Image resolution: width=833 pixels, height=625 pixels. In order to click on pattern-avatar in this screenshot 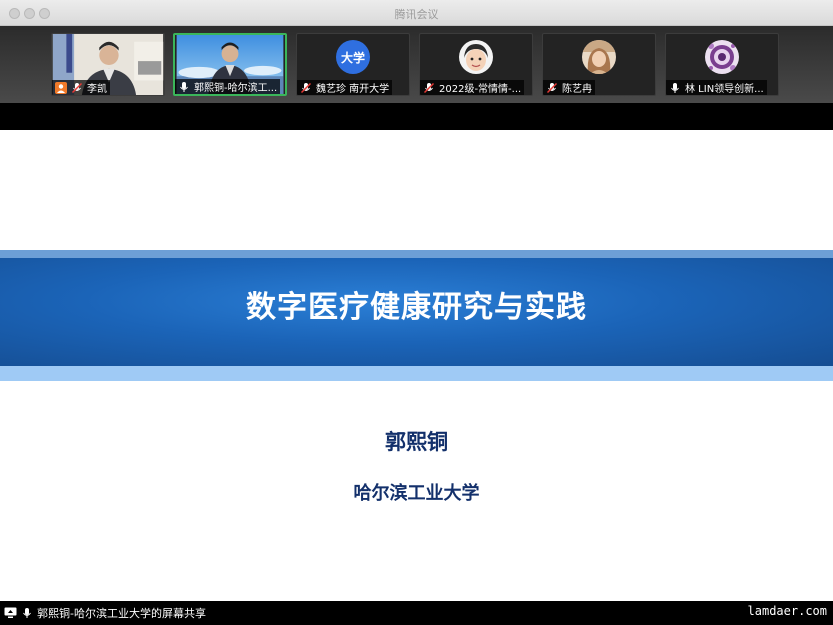, I will do `click(722, 57)`.